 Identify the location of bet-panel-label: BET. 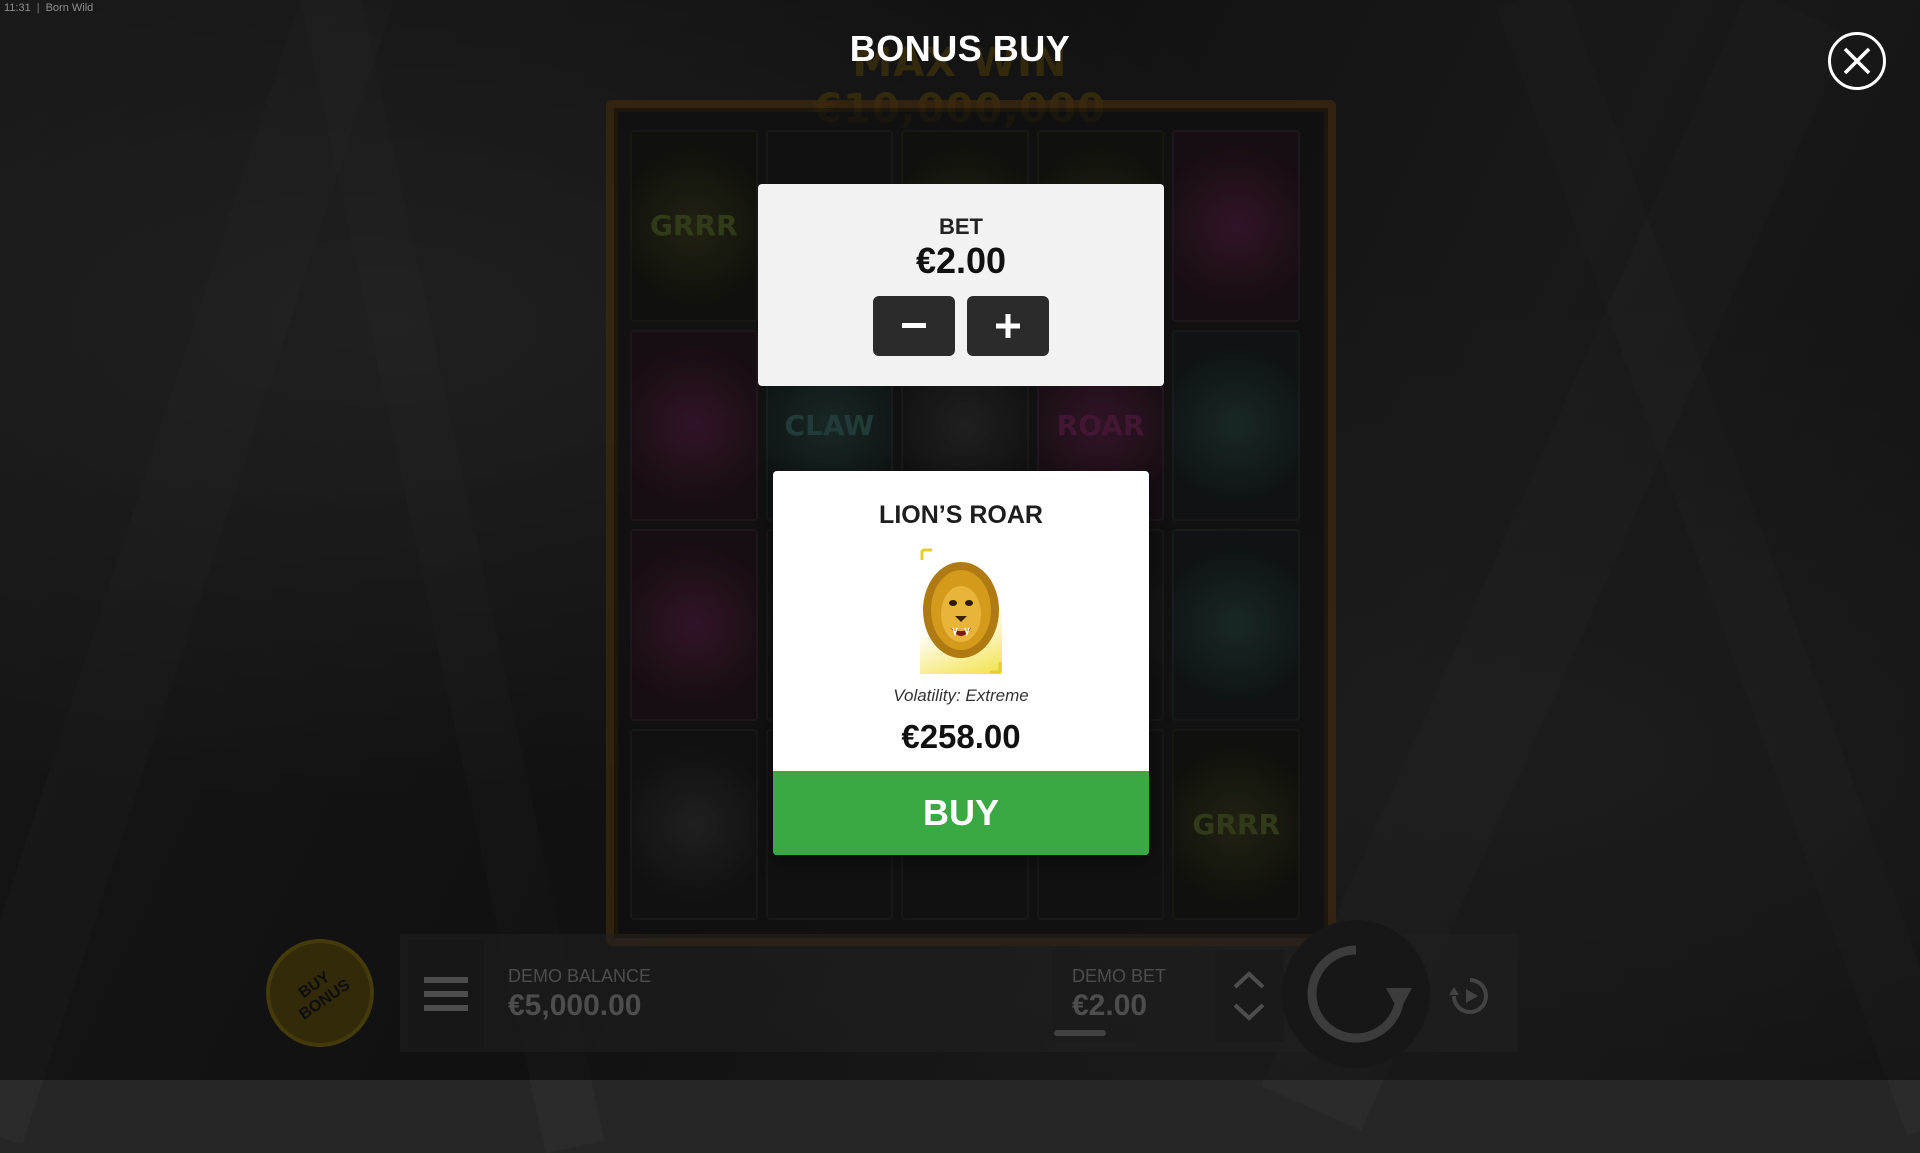
(961, 226).